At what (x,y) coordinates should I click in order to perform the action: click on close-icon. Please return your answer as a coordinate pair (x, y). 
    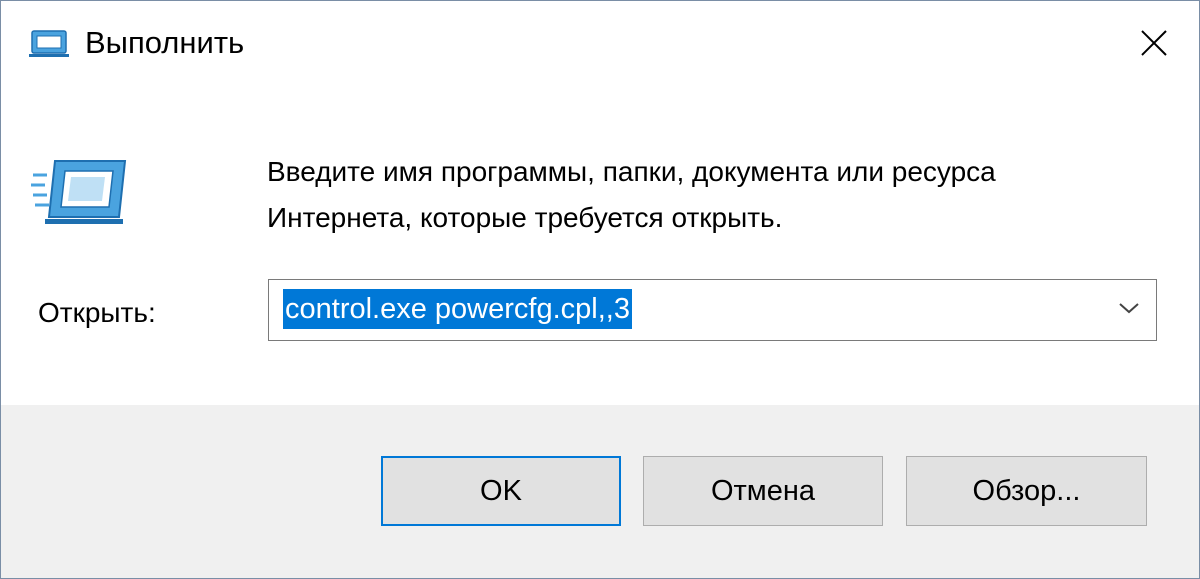
    Looking at the image, I should click on (1154, 45).